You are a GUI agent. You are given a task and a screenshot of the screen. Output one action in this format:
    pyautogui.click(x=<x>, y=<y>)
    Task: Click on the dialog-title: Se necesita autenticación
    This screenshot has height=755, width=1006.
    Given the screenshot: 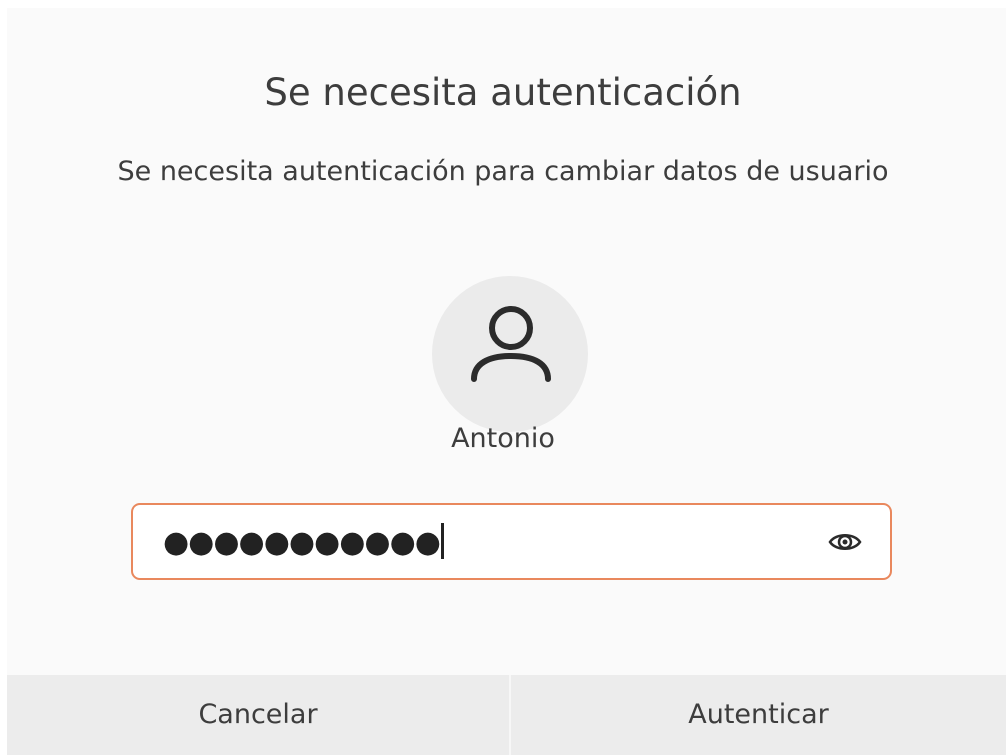 What is the action you would take?
    pyautogui.click(x=503, y=92)
    